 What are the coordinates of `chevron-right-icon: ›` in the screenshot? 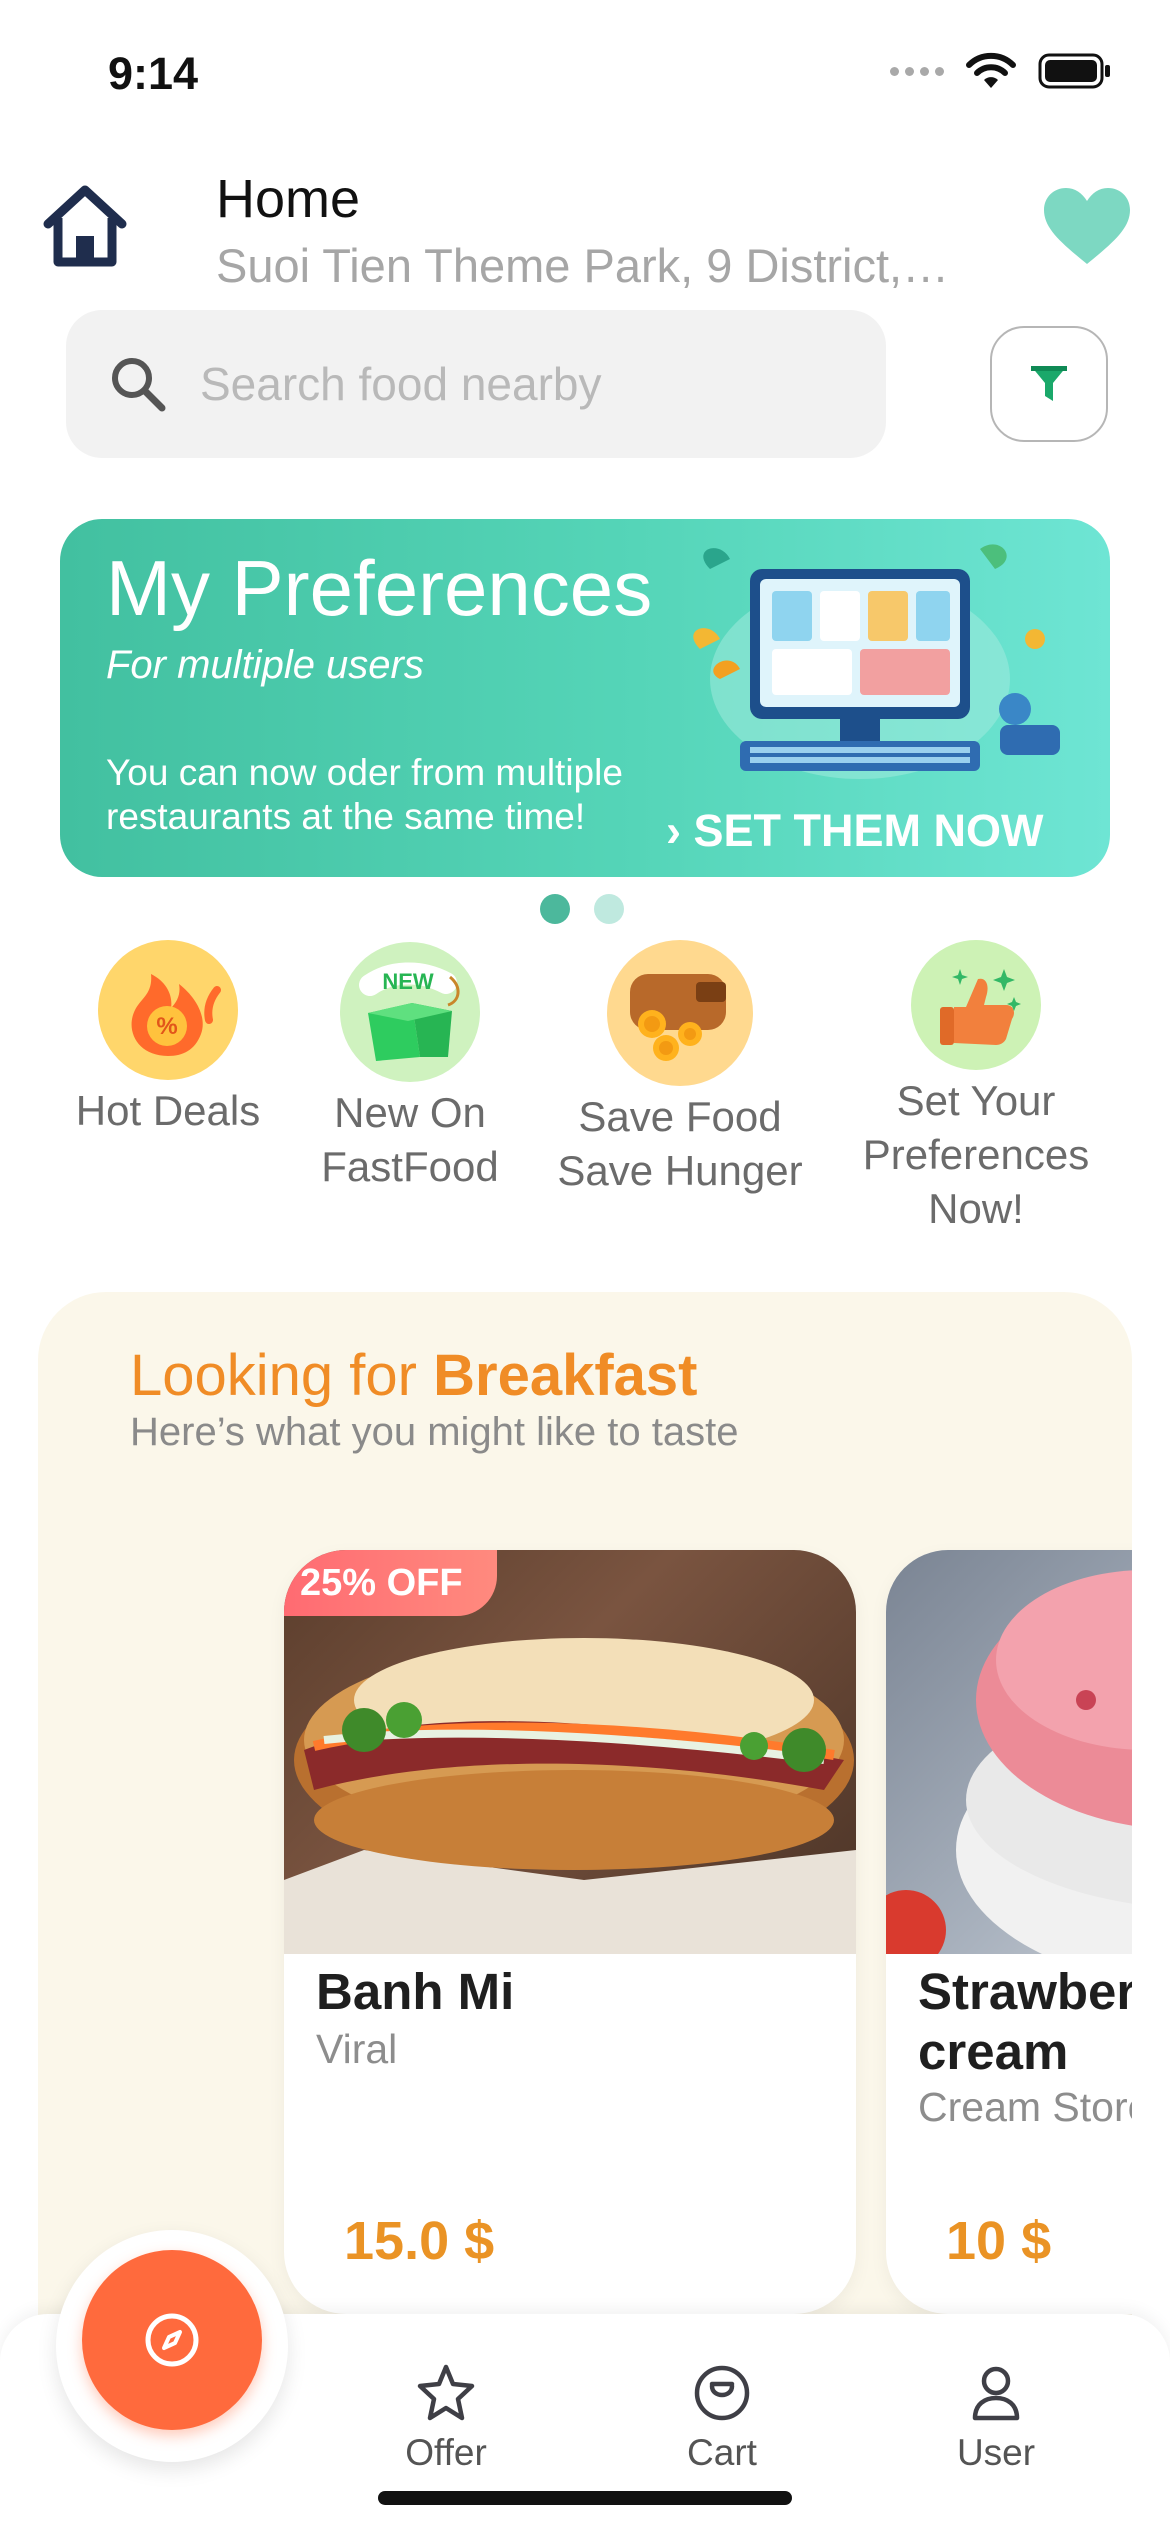 It's located at (673, 830).